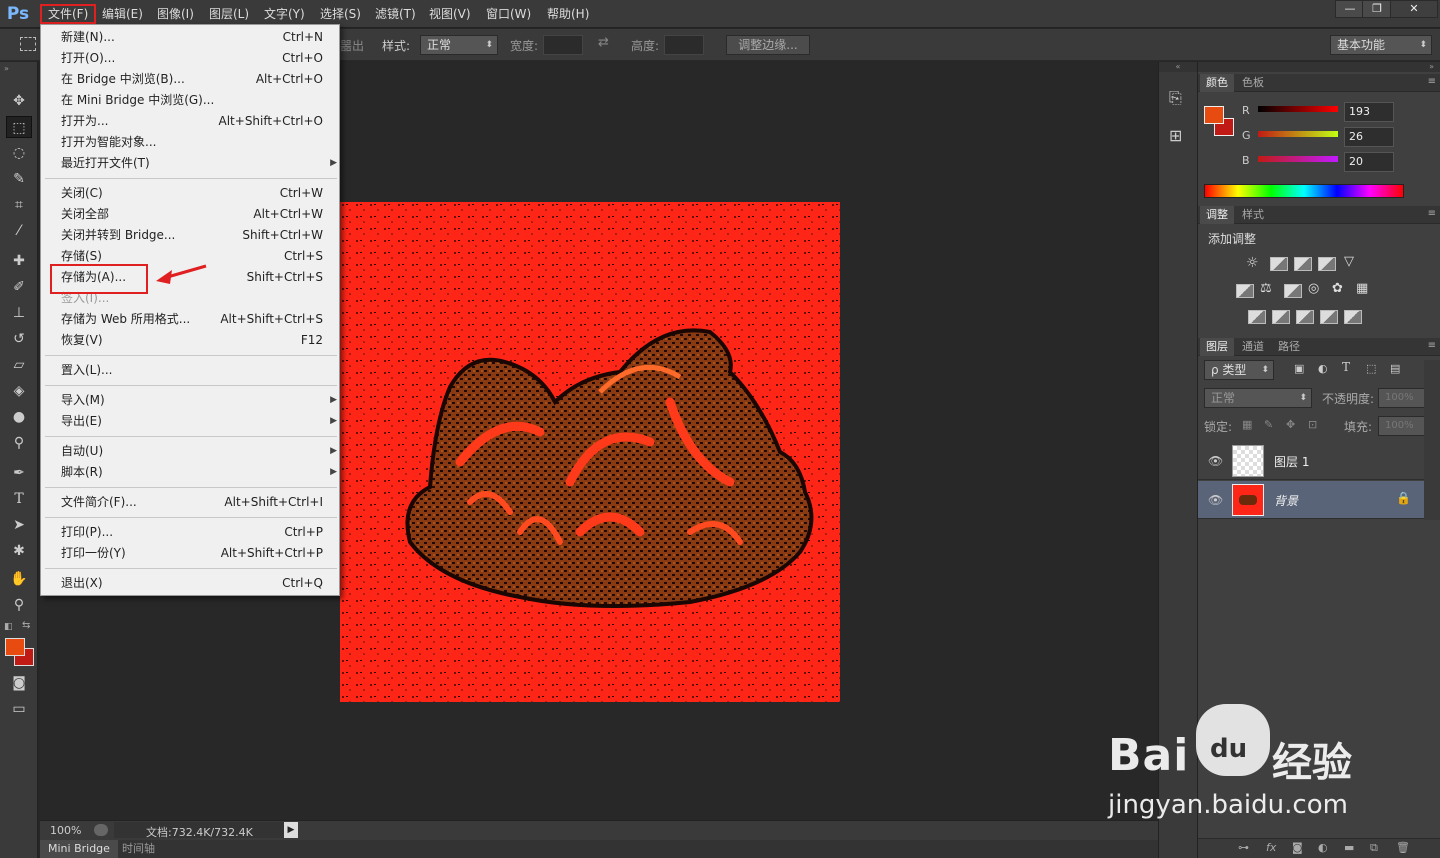  I want to click on hand-tool-icon: ✋, so click(19, 579).